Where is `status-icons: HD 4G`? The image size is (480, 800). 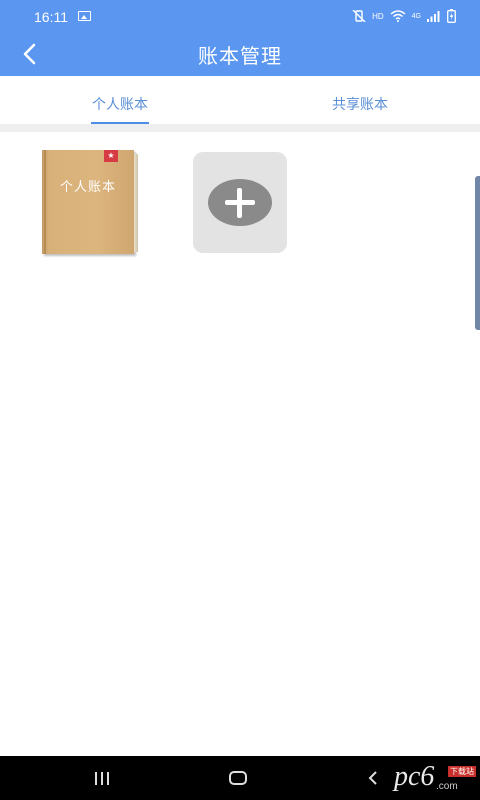 status-icons: HD 4G is located at coordinates (404, 16).